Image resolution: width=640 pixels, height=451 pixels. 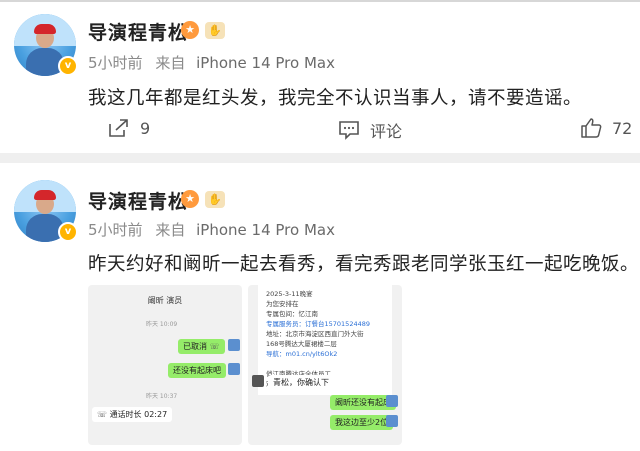 I want to click on comment-icon, so click(x=349, y=130).